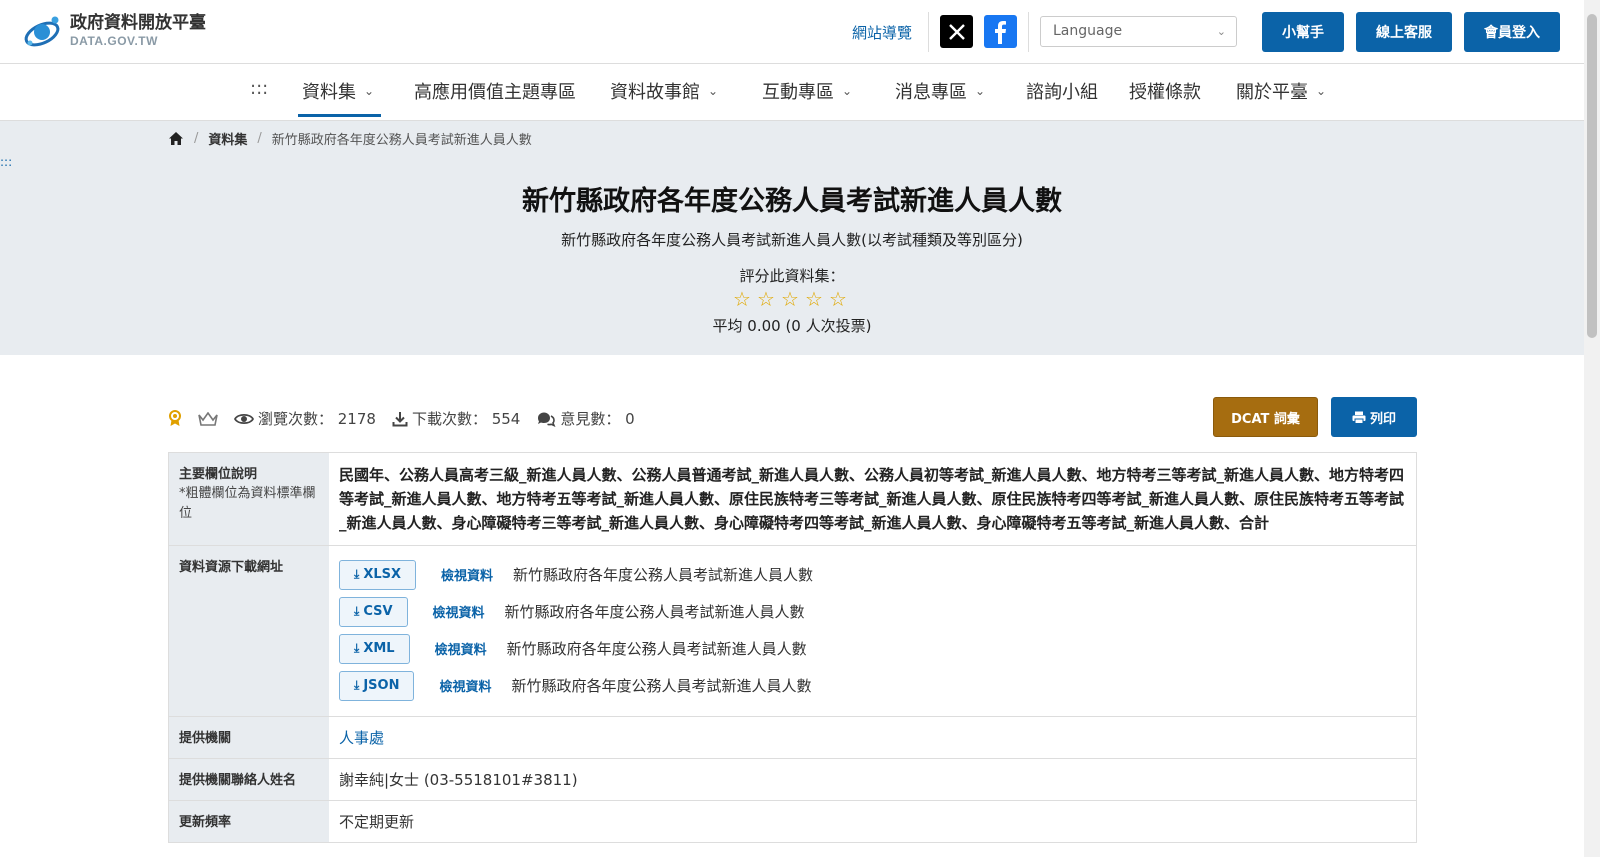  Describe the element at coordinates (208, 418) in the screenshot. I see `crown-icon` at that location.